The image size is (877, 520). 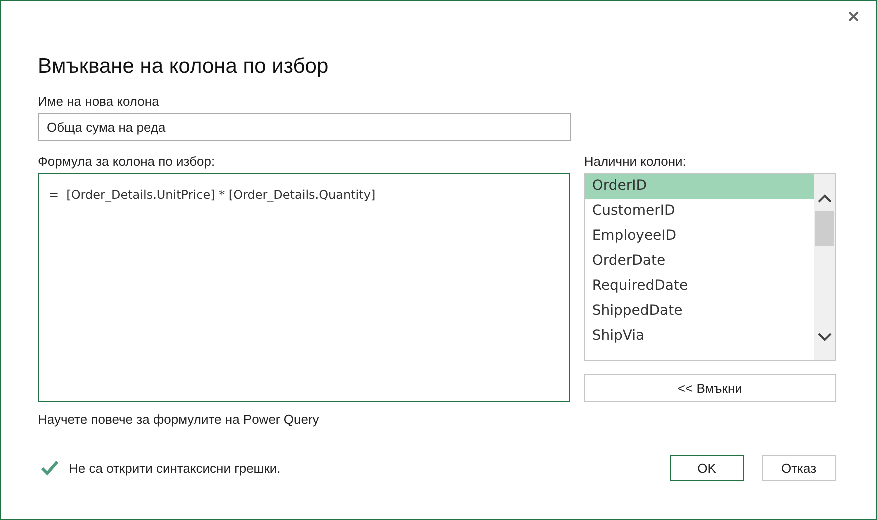 I want to click on column-list-item: ShippedDate, so click(x=699, y=311).